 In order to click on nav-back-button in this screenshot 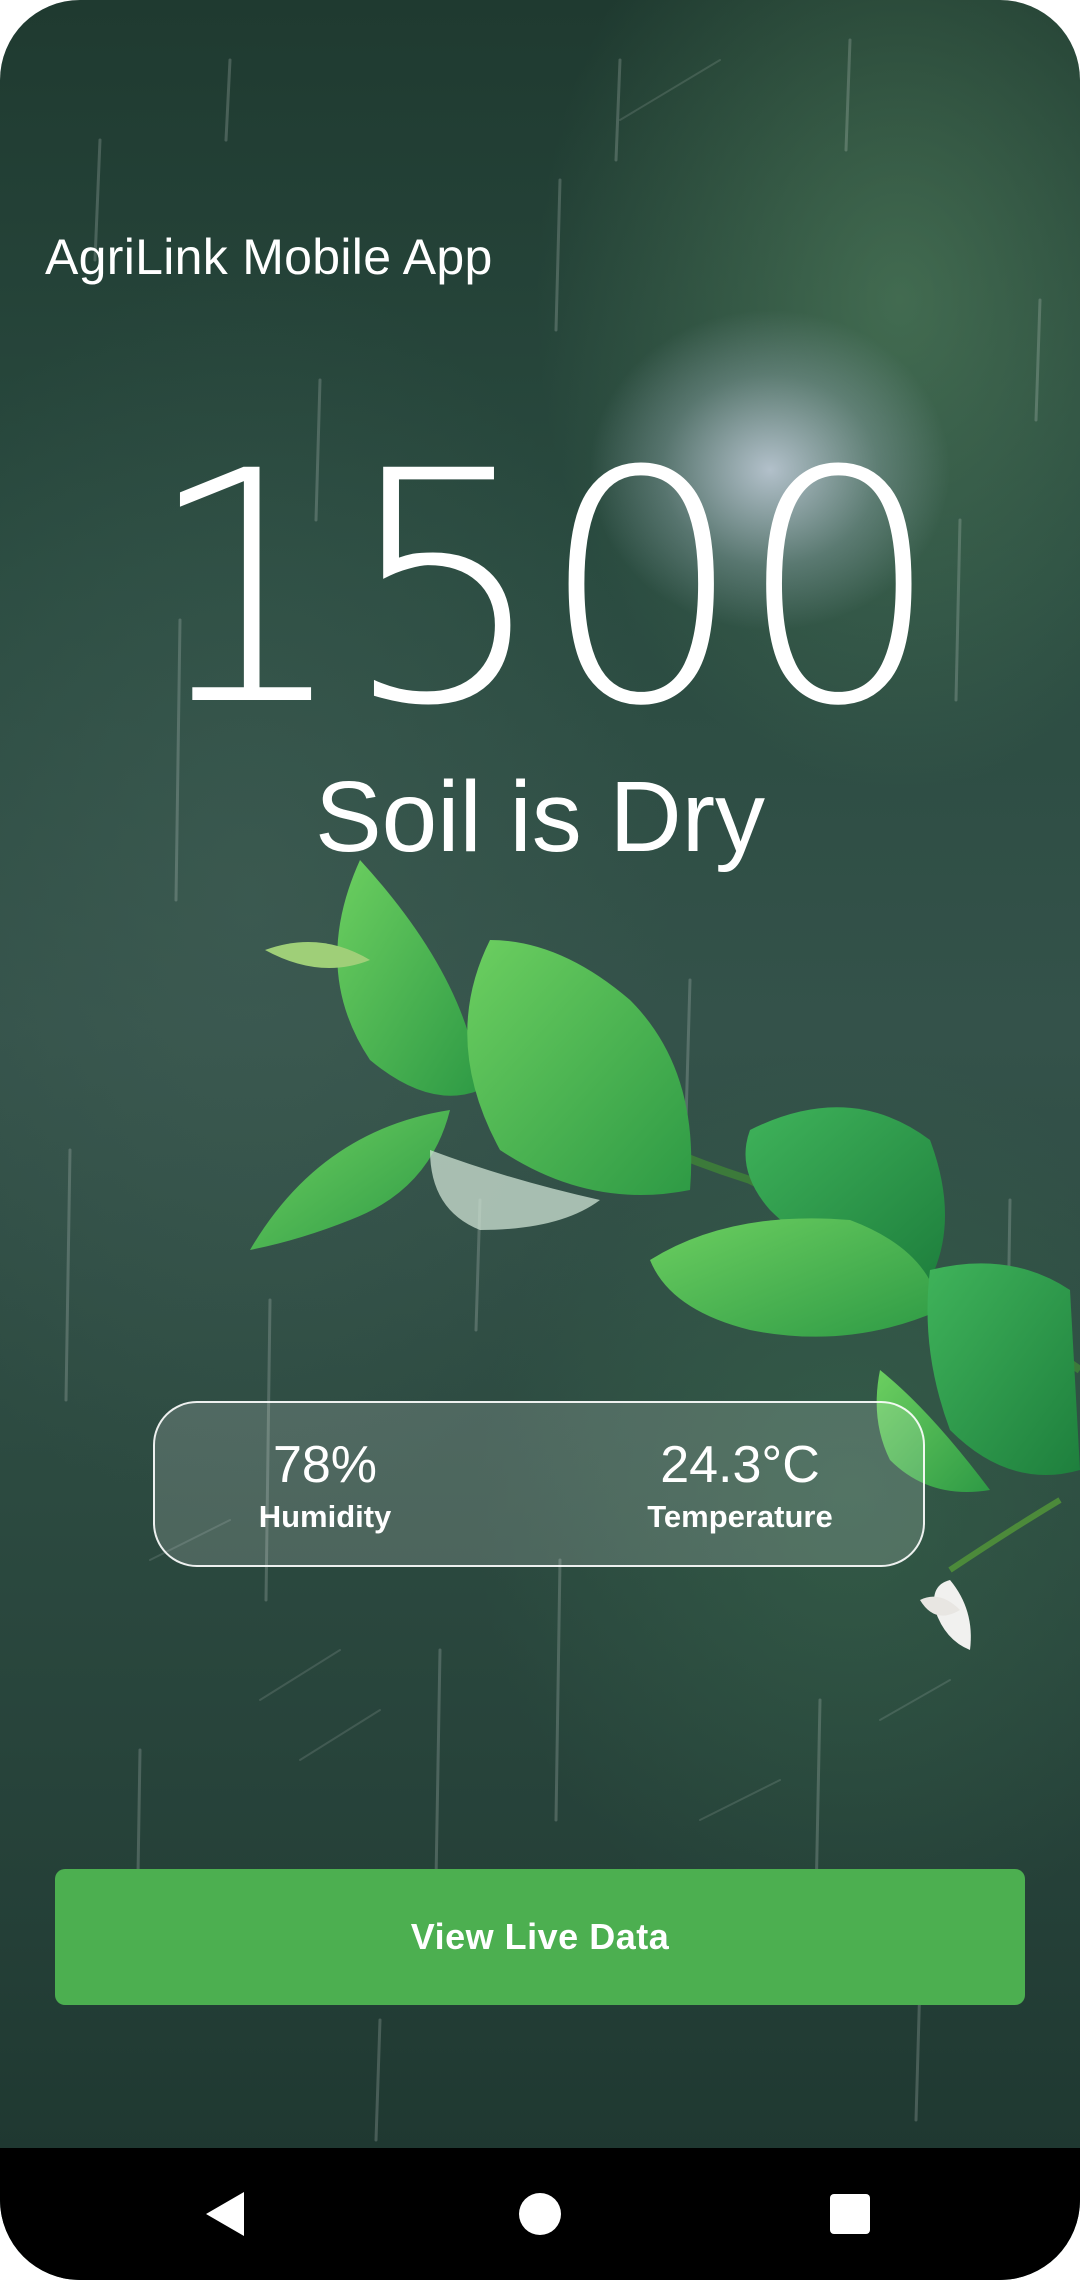, I will do `click(226, 2214)`.